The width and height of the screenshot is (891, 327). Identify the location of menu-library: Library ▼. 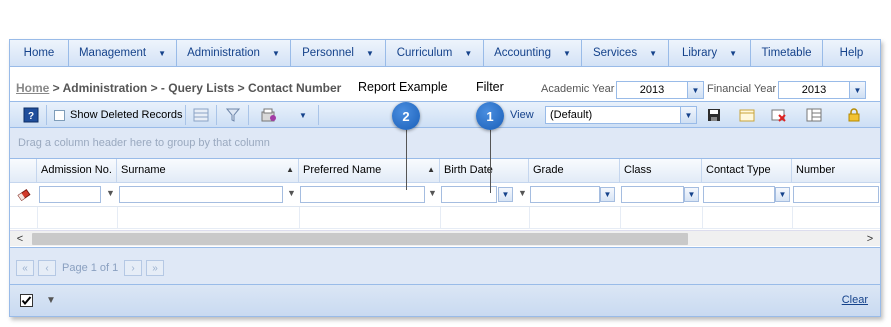
(710, 53).